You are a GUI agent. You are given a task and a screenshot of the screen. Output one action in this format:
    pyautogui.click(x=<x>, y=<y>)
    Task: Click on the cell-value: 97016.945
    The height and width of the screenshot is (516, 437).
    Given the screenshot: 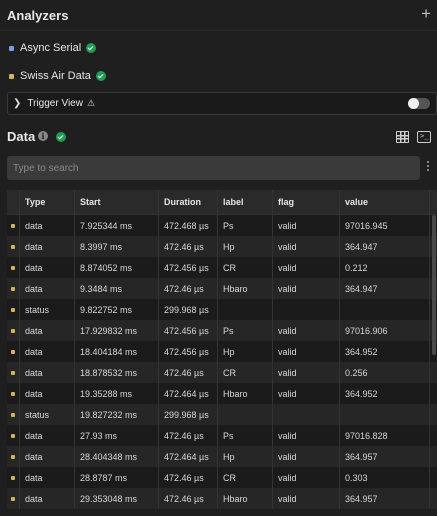 What is the action you would take?
    pyautogui.click(x=385, y=225)
    